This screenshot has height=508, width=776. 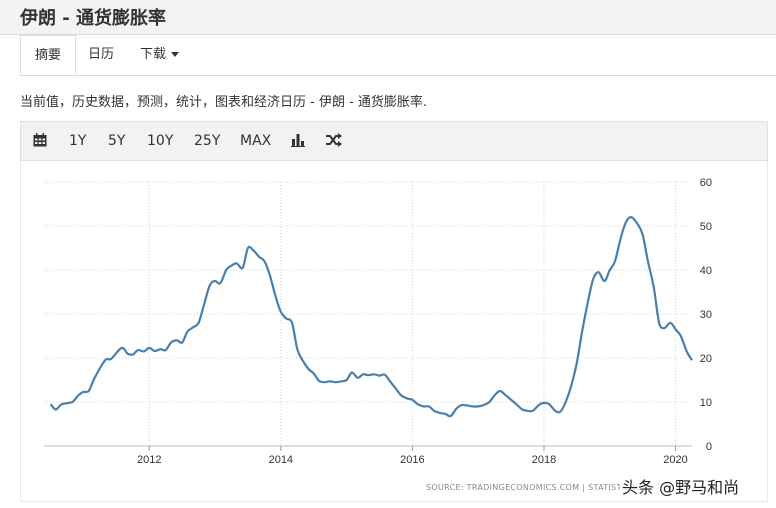 I want to click on y-tick-label: 20, so click(x=706, y=359).